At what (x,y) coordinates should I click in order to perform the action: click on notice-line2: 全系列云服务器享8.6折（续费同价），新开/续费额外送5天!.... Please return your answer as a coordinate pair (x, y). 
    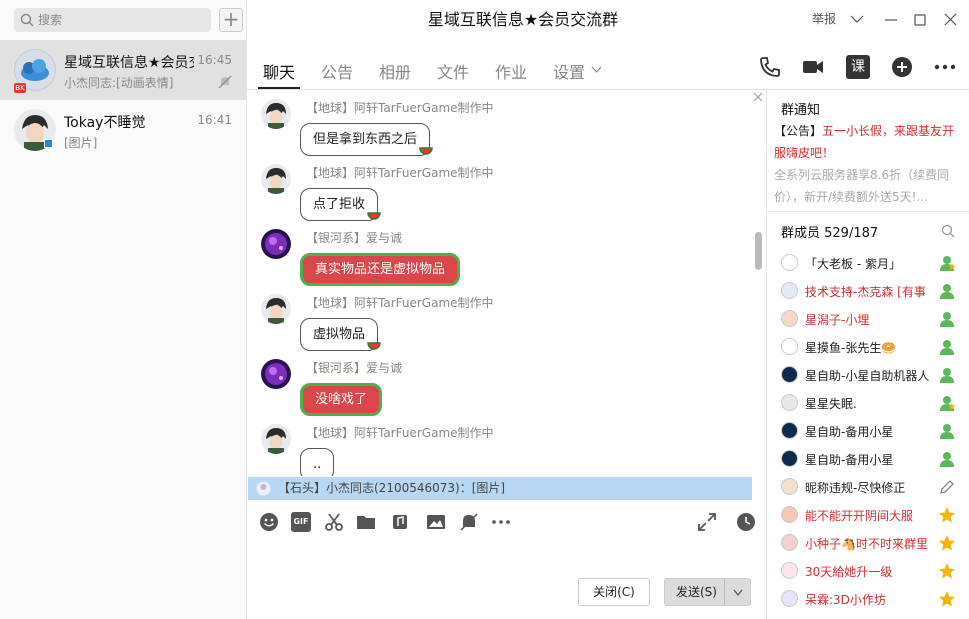
    Looking at the image, I should click on (862, 186).